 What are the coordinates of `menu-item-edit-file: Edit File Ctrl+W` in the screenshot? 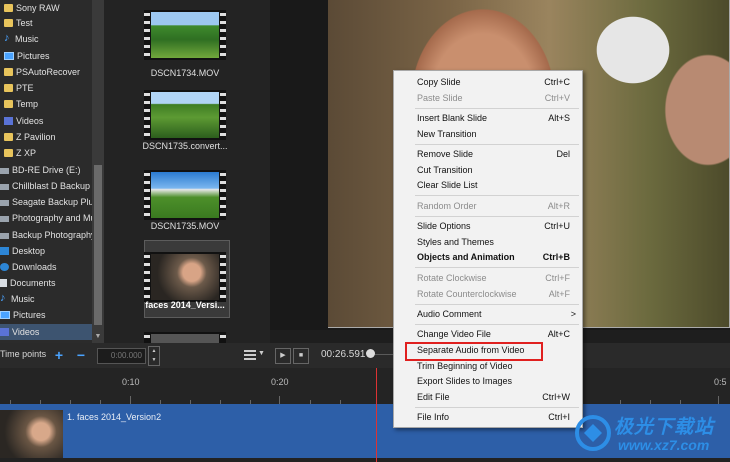 It's located at (488, 397).